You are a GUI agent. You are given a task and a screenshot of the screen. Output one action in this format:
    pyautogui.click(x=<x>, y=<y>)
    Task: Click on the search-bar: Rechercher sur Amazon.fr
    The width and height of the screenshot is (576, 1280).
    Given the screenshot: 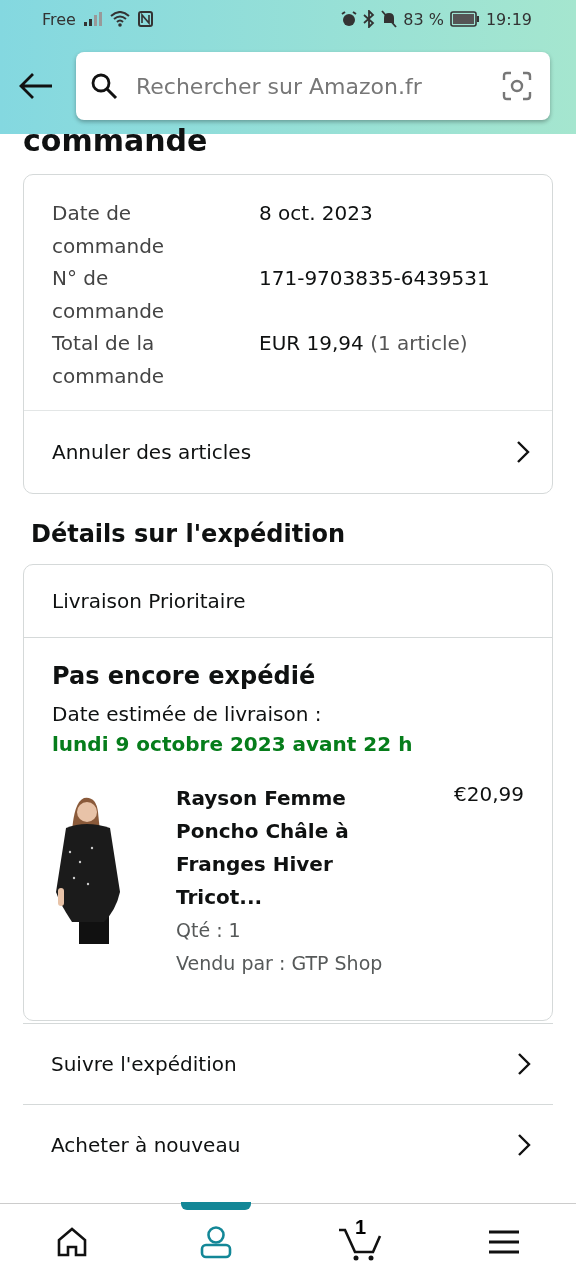 What is the action you would take?
    pyautogui.click(x=313, y=86)
    